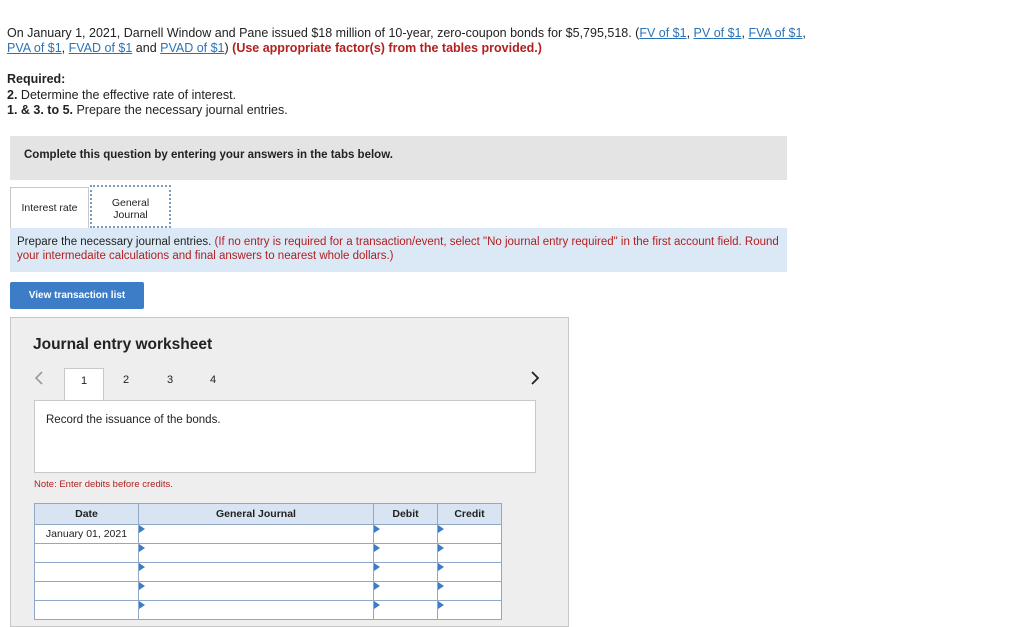 This screenshot has height=627, width=1024. Describe the element at coordinates (285, 436) in the screenshot. I see `record-instruction-box: Record the issuance of the bonds.` at that location.